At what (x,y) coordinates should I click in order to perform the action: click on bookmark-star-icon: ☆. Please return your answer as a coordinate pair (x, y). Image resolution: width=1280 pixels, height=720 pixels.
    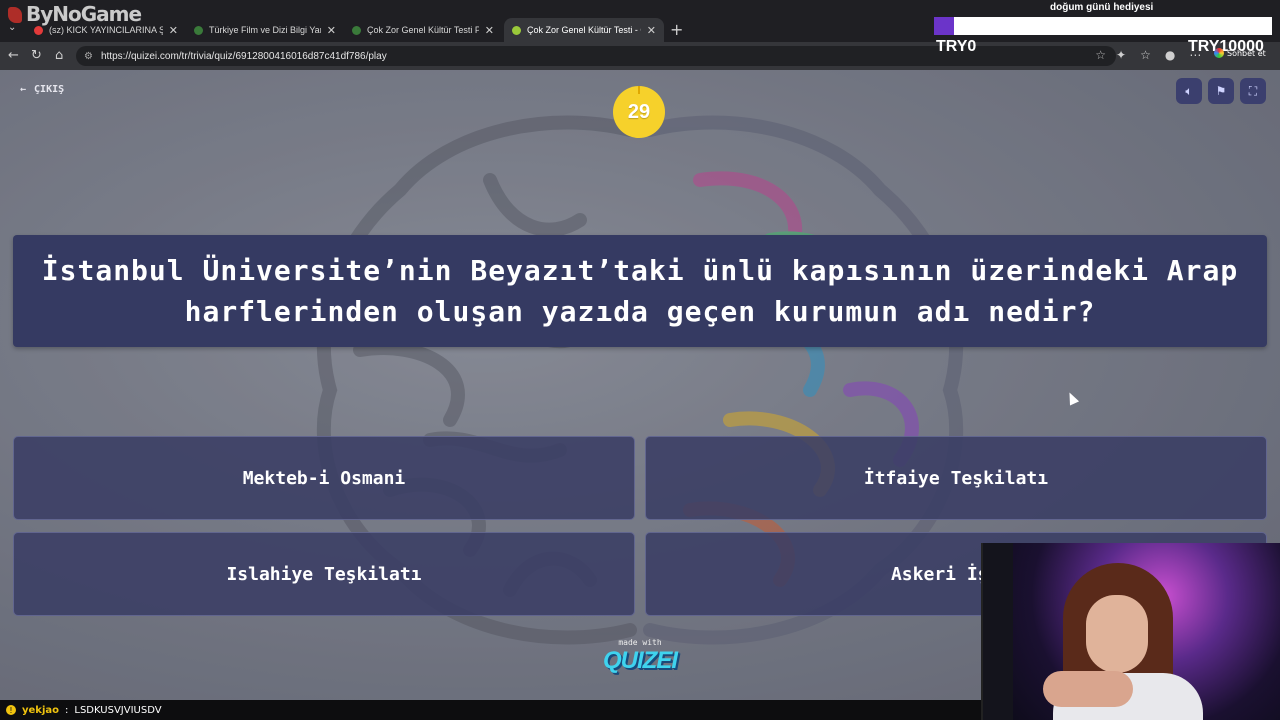
    Looking at the image, I should click on (1100, 55).